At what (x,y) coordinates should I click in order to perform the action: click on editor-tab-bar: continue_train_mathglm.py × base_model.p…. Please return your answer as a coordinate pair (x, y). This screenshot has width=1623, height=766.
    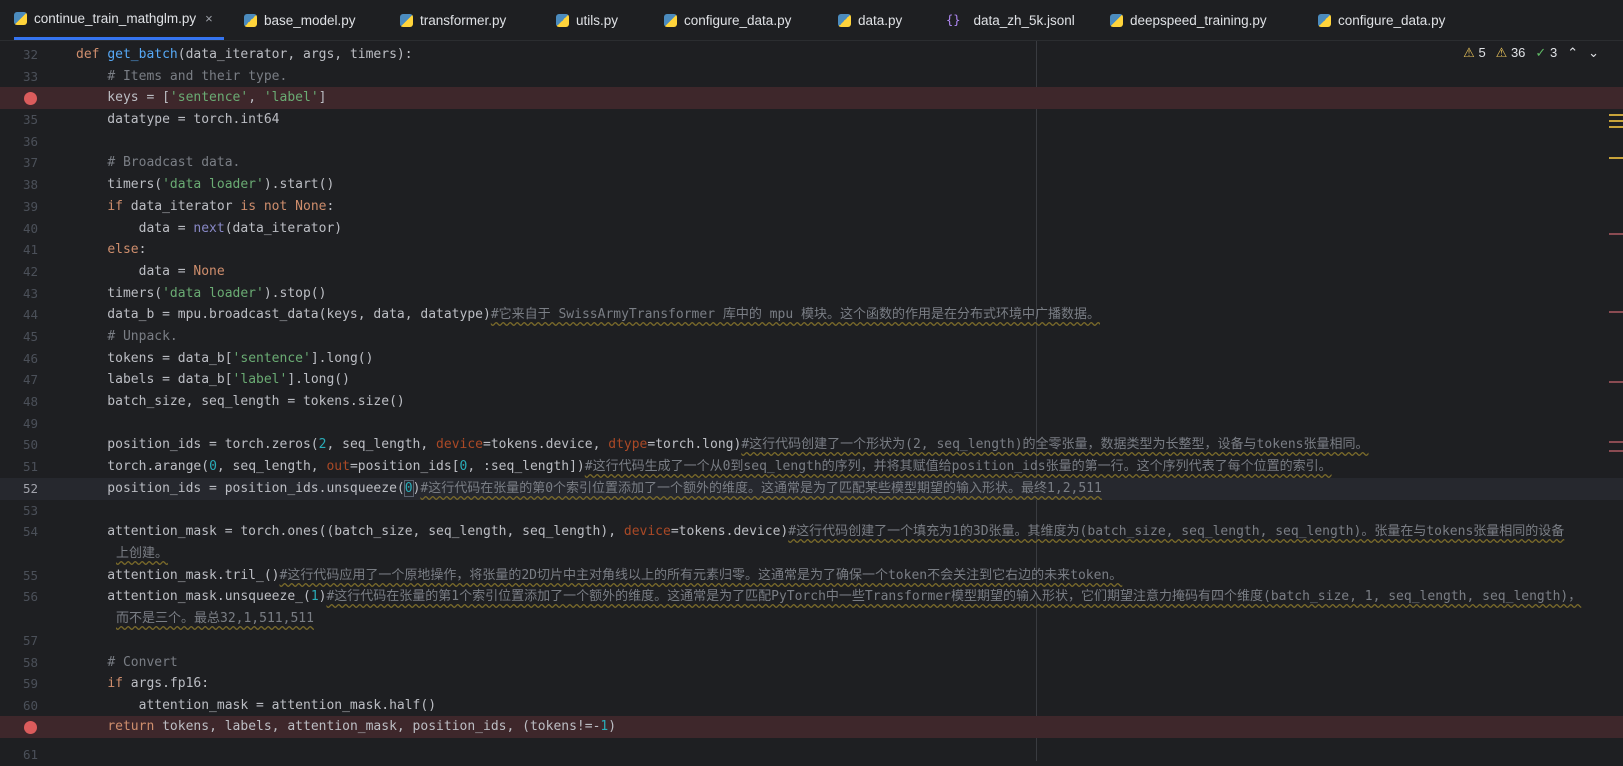
    Looking at the image, I should click on (811, 20).